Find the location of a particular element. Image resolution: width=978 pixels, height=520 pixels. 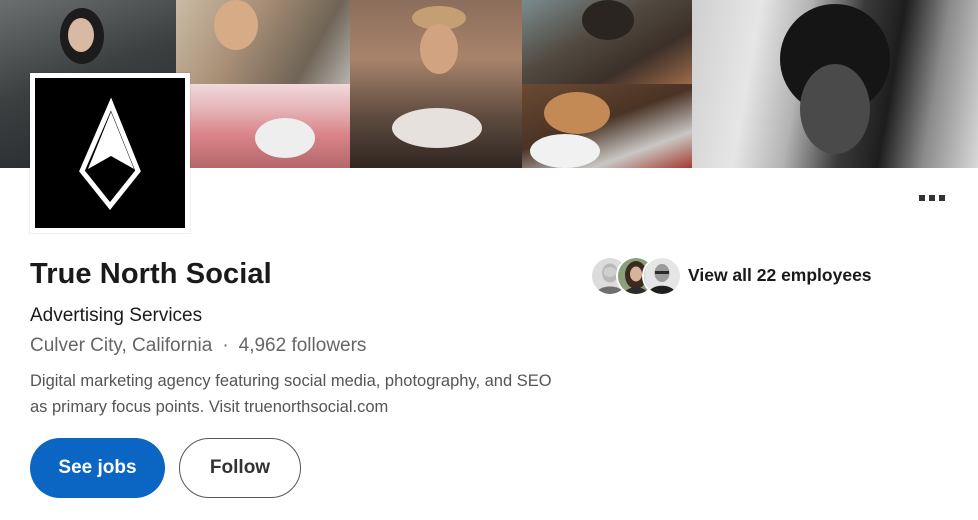

company-meta: Culver City, California · 4,962 followers is located at coordinates (198, 346).